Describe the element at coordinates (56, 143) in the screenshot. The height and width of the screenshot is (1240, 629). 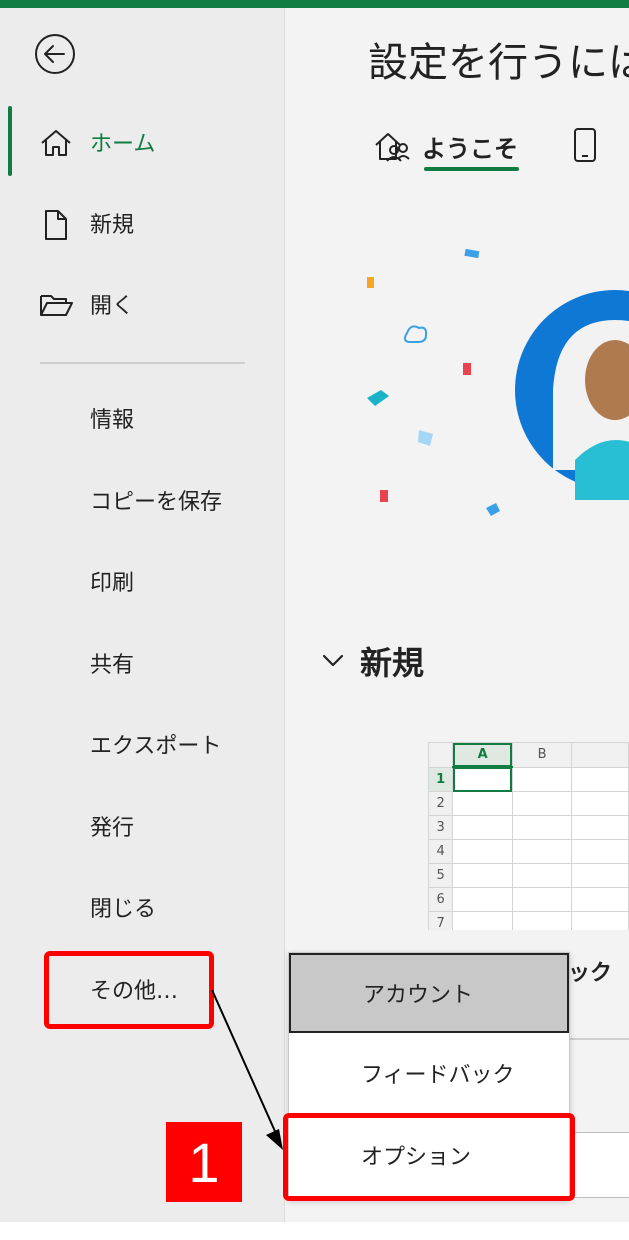
I see `home-icon` at that location.